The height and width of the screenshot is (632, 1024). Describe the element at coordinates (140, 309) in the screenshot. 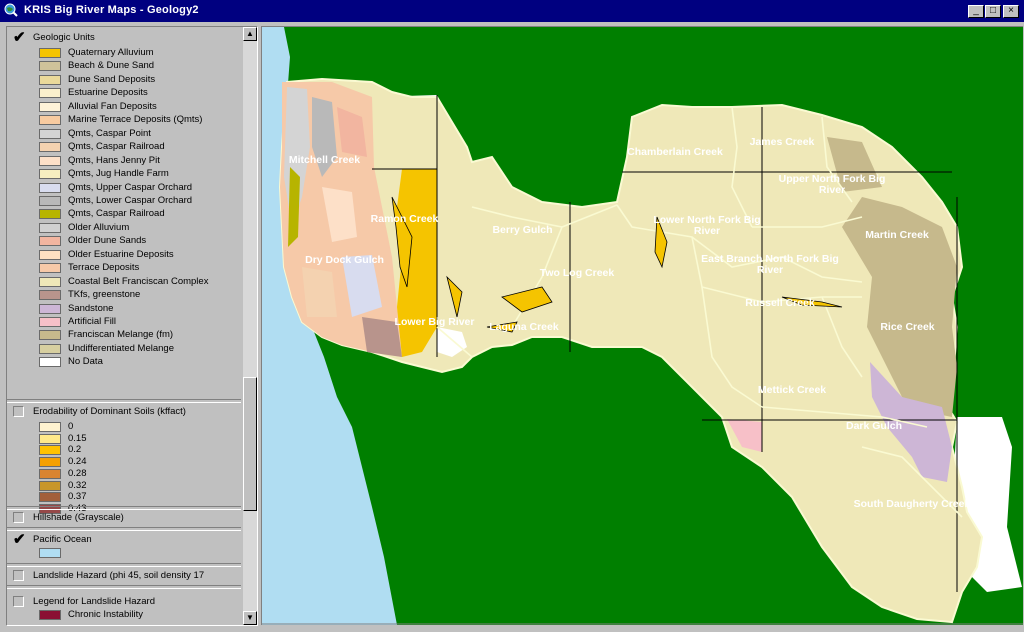

I see `legend-item: Sandstone` at that location.